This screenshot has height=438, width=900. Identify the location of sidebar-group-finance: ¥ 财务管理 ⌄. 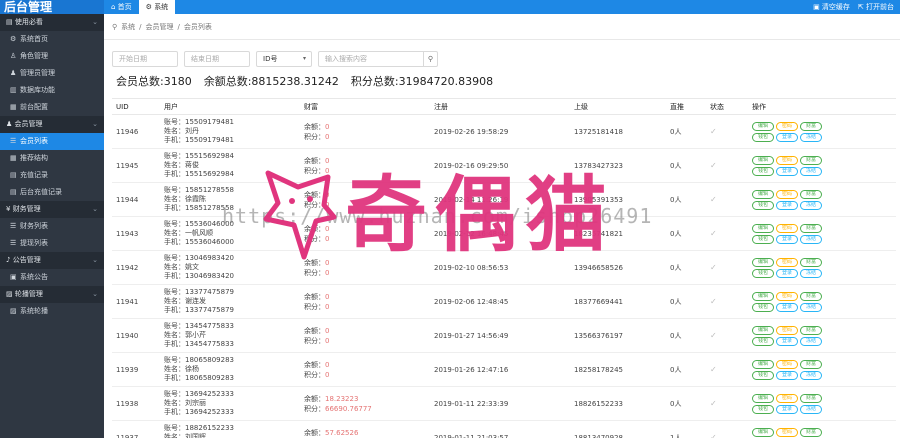
(52, 209).